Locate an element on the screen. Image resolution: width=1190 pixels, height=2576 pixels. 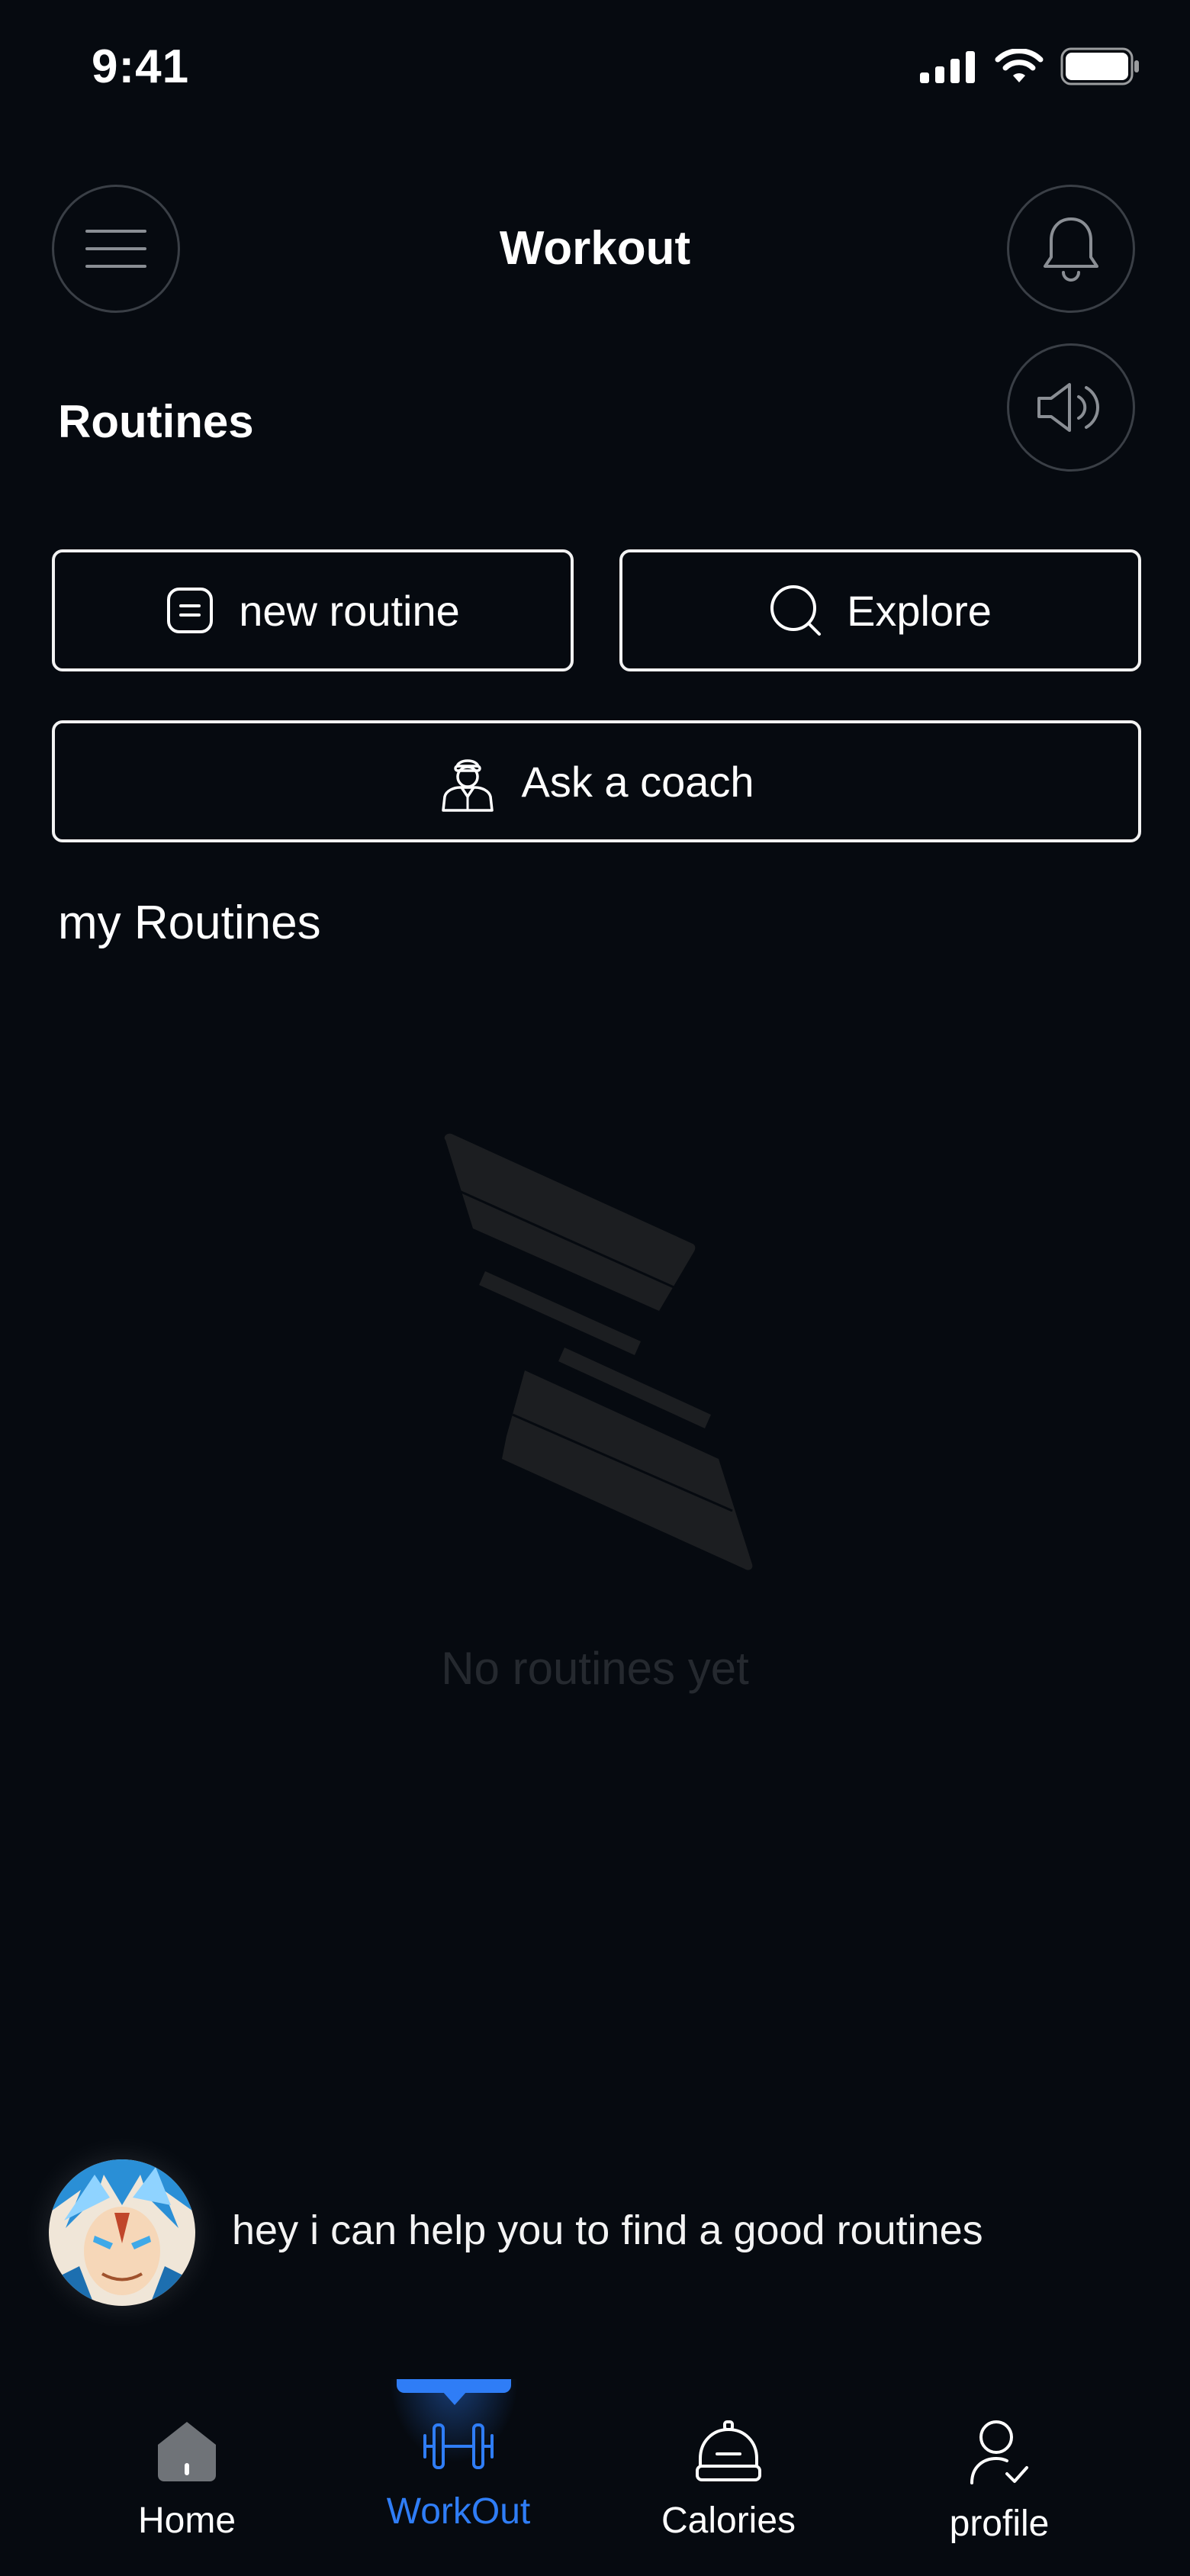
status-icons is located at coordinates (1030, 66).